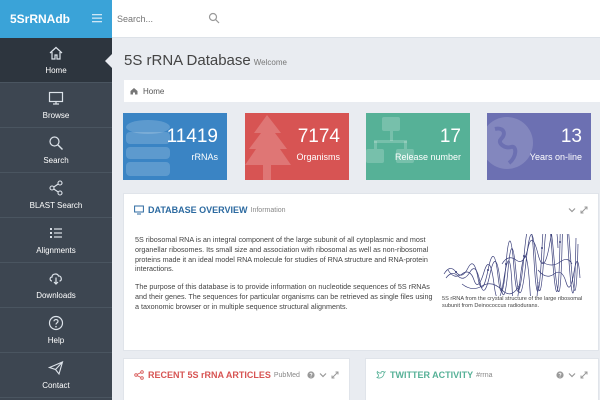 The width and height of the screenshot is (600, 400). Describe the element at coordinates (381, 374) in the screenshot. I see `twitter-icon` at that location.